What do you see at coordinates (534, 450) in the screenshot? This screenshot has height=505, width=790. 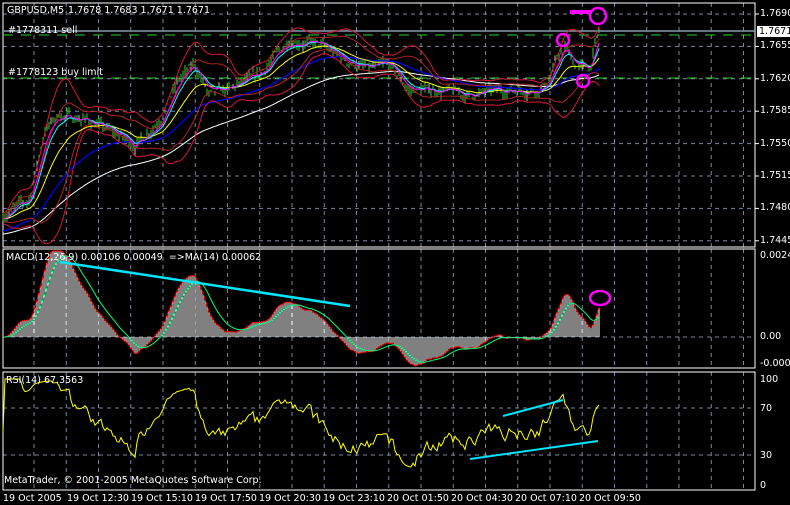 I see `rsi-support-trendline` at bounding box center [534, 450].